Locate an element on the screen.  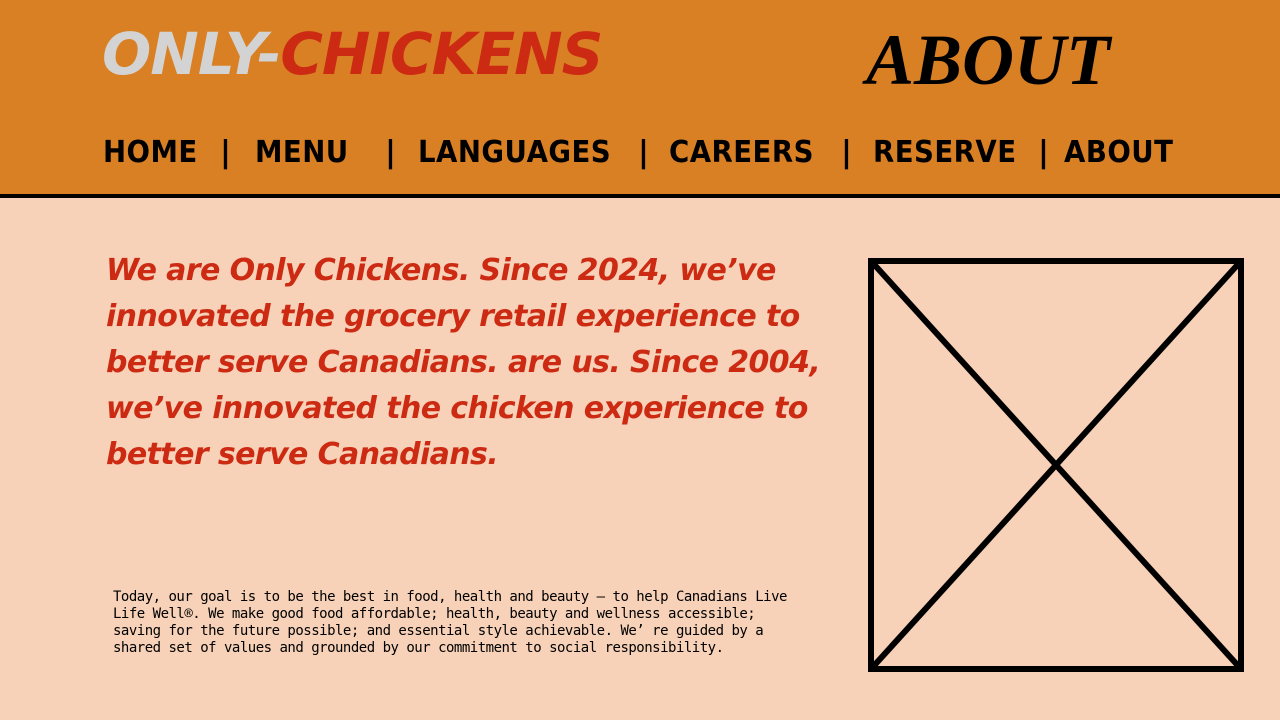
site-logo: ONLY-CHICKENS is located at coordinates (352, 54).